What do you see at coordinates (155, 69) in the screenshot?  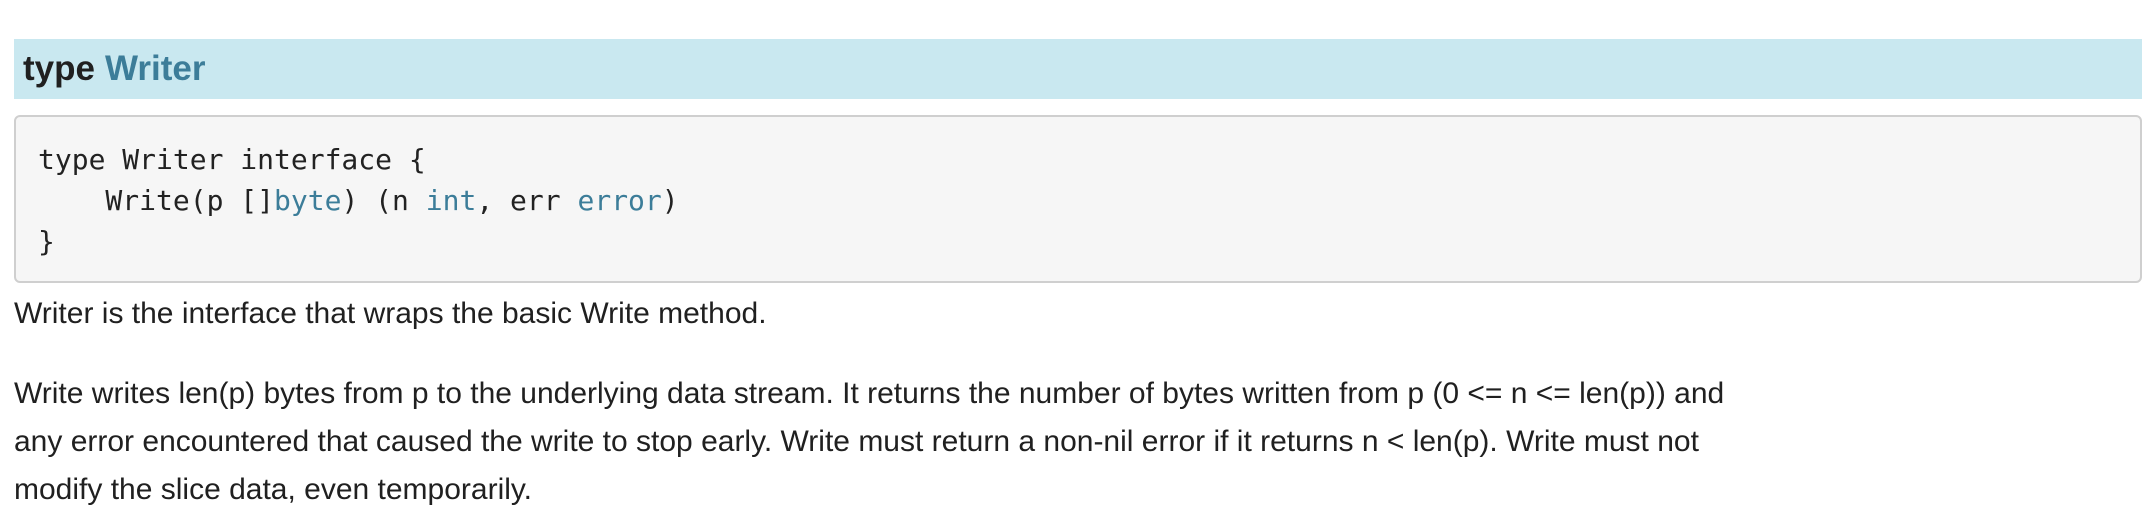 I see `type-name-link: Writer` at bounding box center [155, 69].